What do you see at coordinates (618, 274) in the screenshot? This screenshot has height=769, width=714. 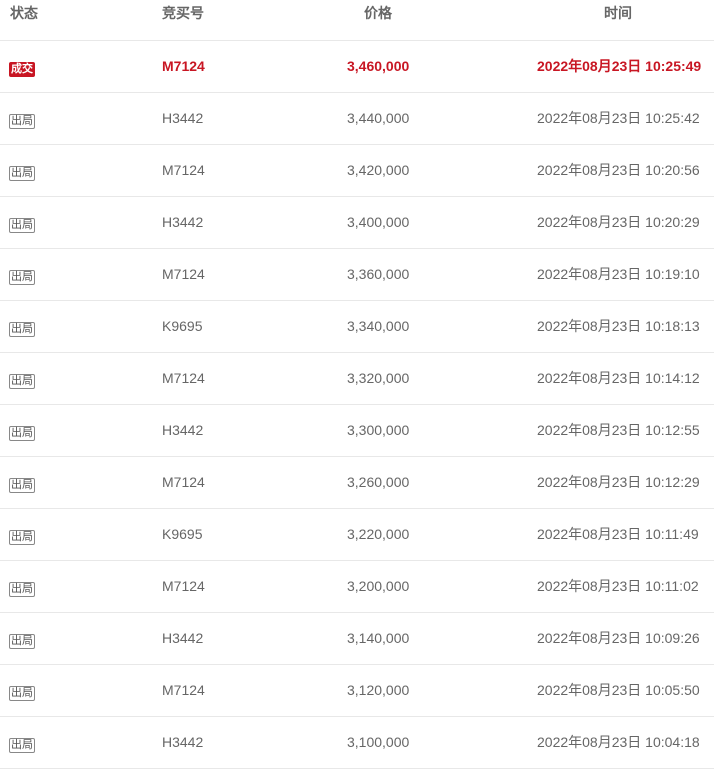 I see `row-time: 2022年08月23日 10:19:10` at bounding box center [618, 274].